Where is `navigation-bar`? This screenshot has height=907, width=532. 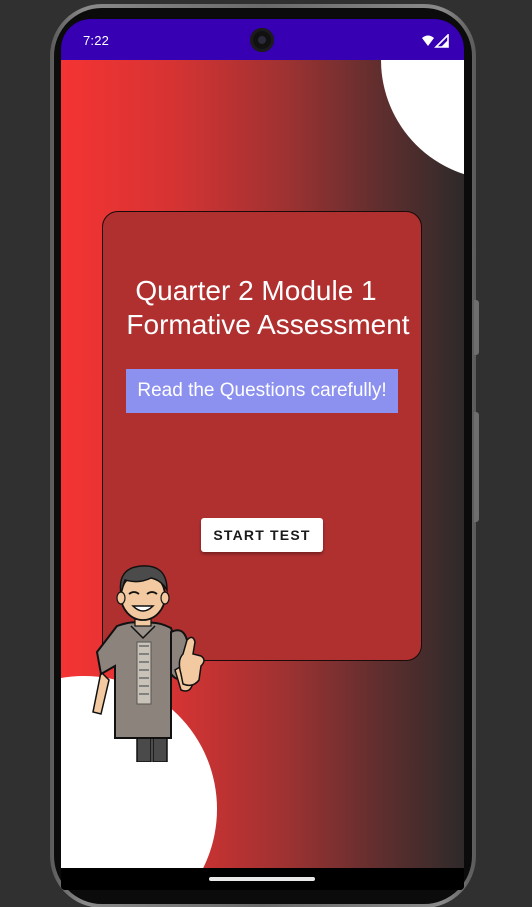
navigation-bar is located at coordinates (262, 879).